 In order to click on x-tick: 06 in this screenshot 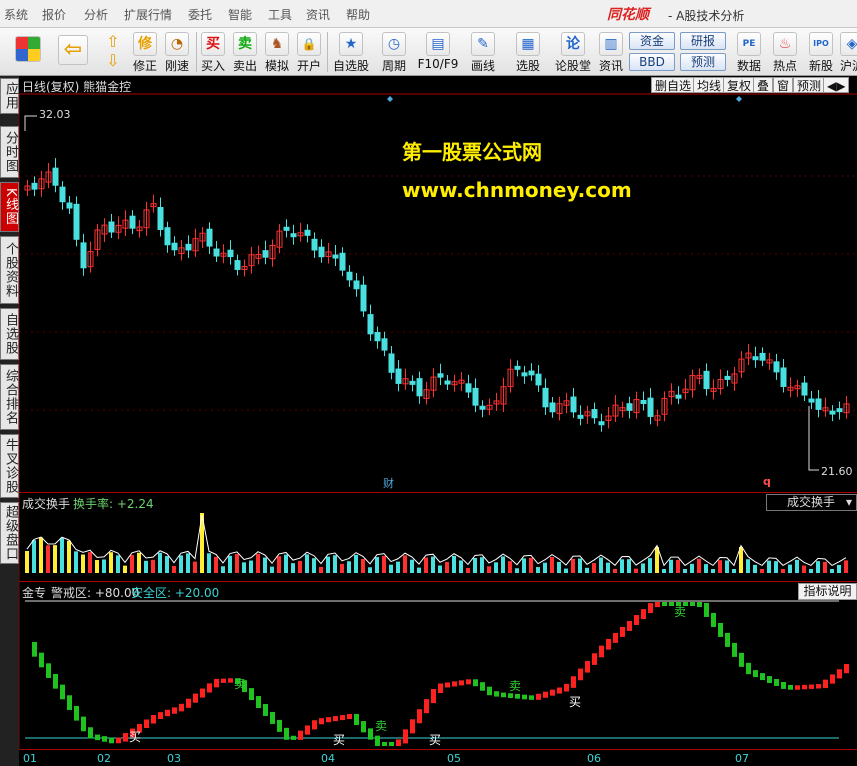, I will do `click(594, 758)`.